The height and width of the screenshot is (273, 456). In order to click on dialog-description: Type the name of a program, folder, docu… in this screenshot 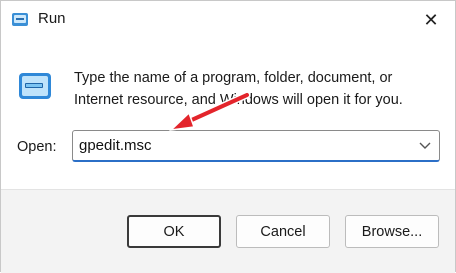, I will do `click(238, 89)`.